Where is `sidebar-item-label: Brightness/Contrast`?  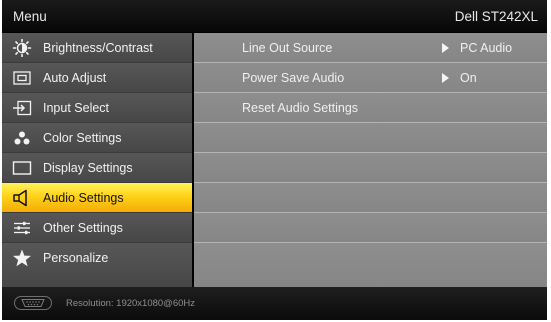 sidebar-item-label: Brightness/Contrast is located at coordinates (98, 48).